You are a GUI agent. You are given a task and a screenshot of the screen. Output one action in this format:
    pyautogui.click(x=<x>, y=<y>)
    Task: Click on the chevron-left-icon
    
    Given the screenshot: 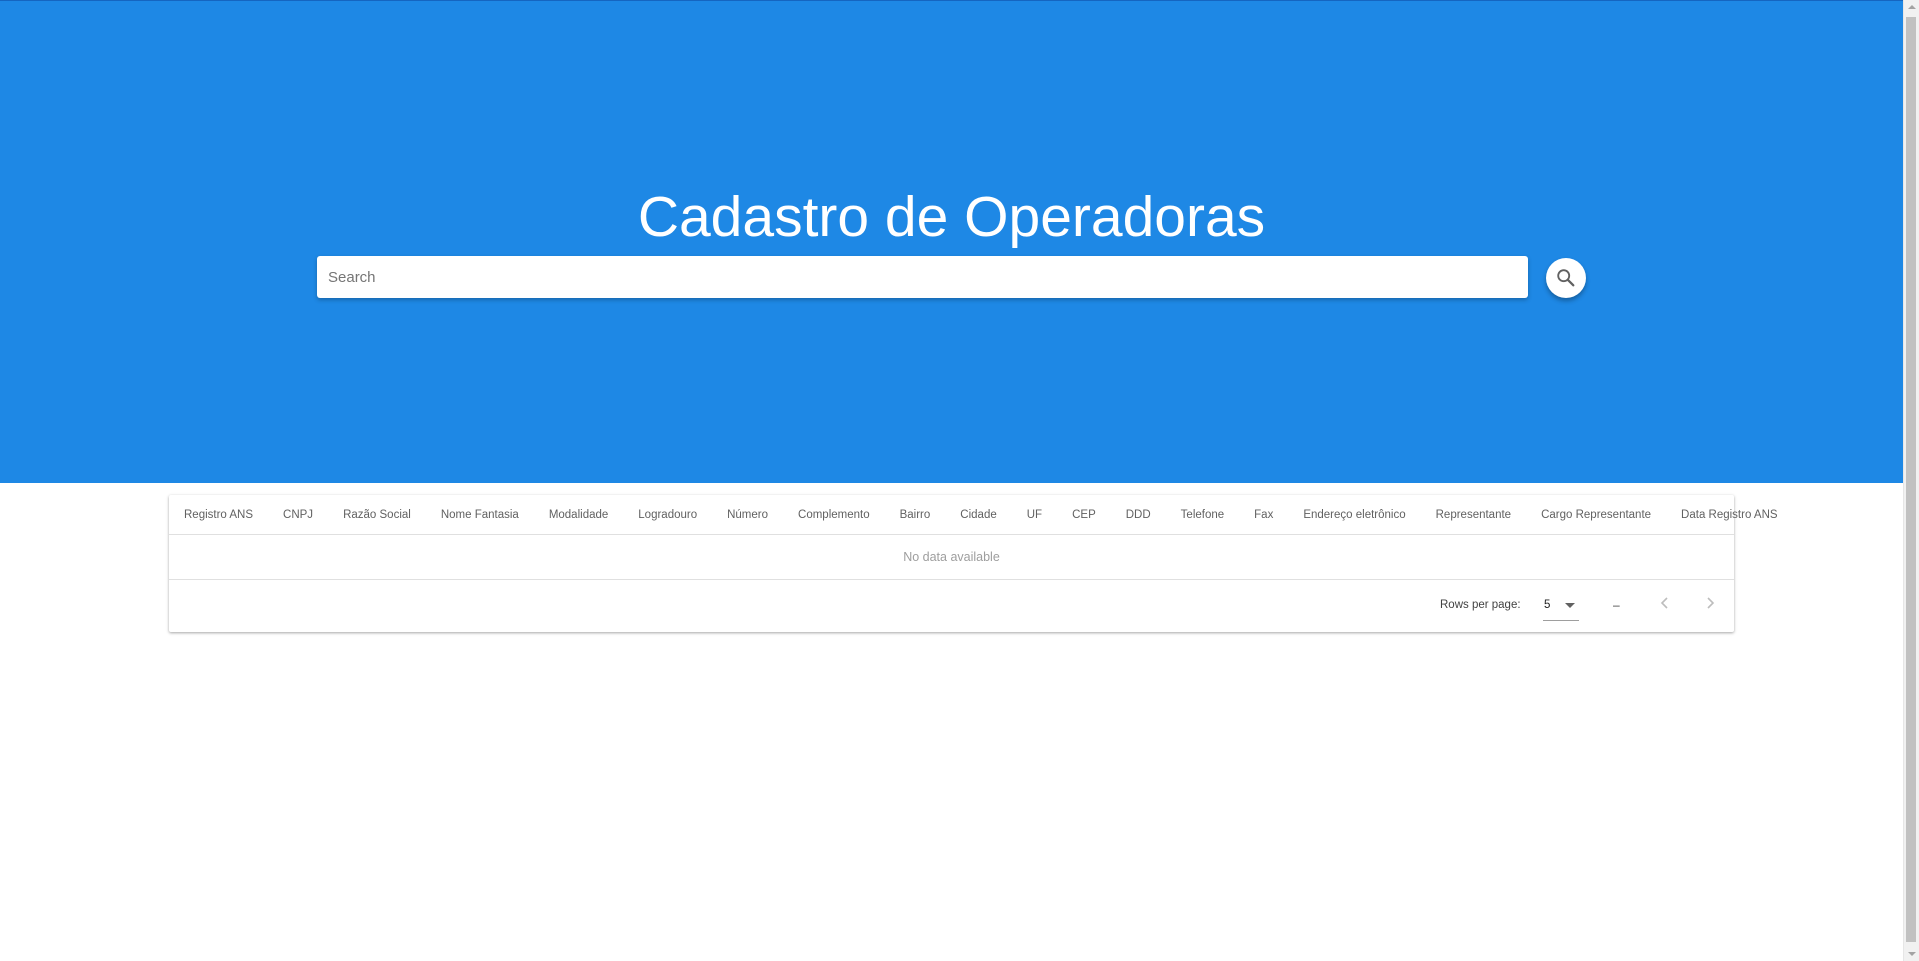 What is the action you would take?
    pyautogui.click(x=1665, y=605)
    